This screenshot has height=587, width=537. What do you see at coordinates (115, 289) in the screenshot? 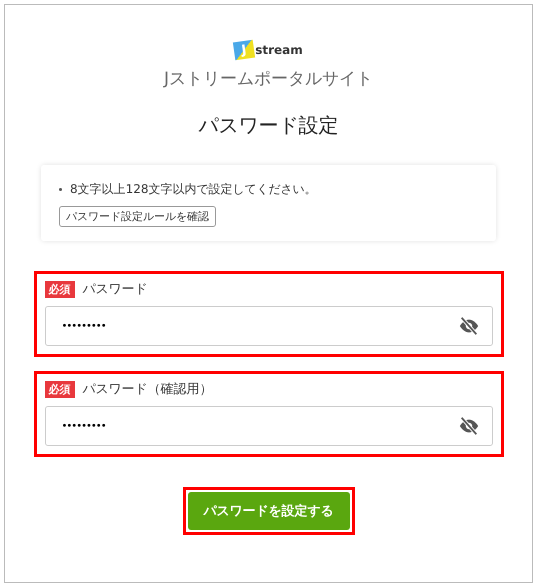
I see `field-label: パスワード` at bounding box center [115, 289].